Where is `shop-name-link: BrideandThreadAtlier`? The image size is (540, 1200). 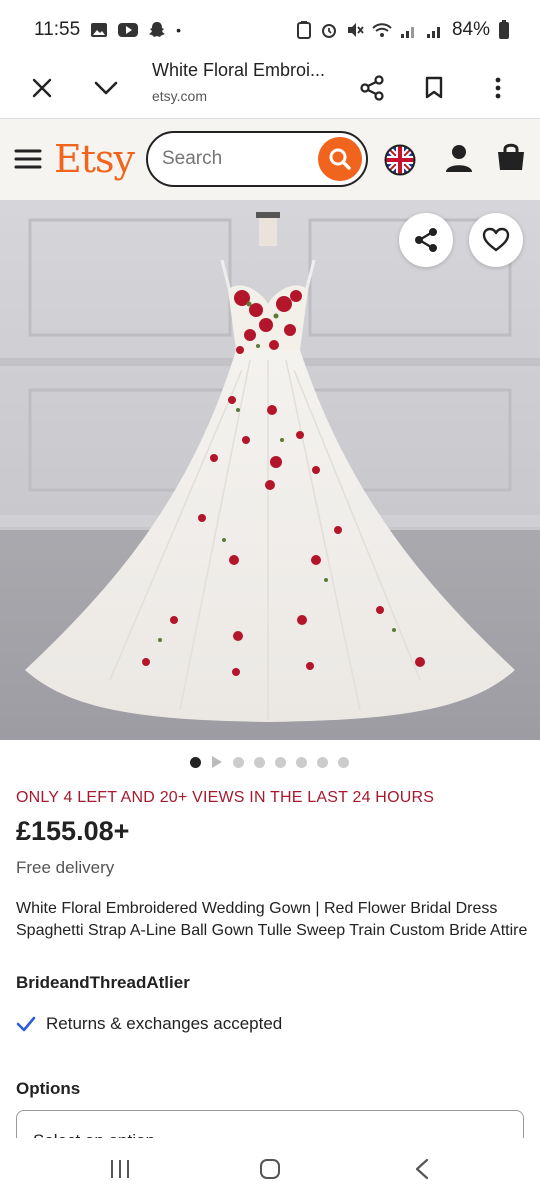
shop-name-link: BrideandThreadAtlier is located at coordinates (103, 983).